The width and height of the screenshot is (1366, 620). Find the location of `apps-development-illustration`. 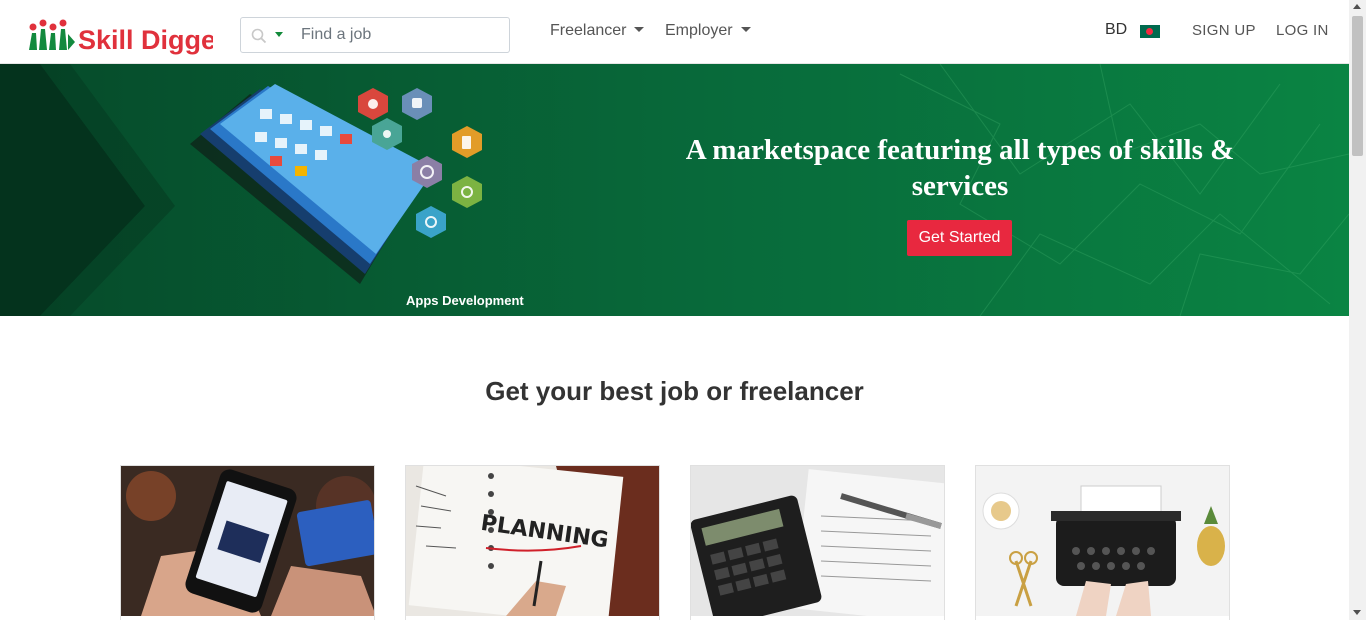

apps-development-illustration is located at coordinates (336, 184).